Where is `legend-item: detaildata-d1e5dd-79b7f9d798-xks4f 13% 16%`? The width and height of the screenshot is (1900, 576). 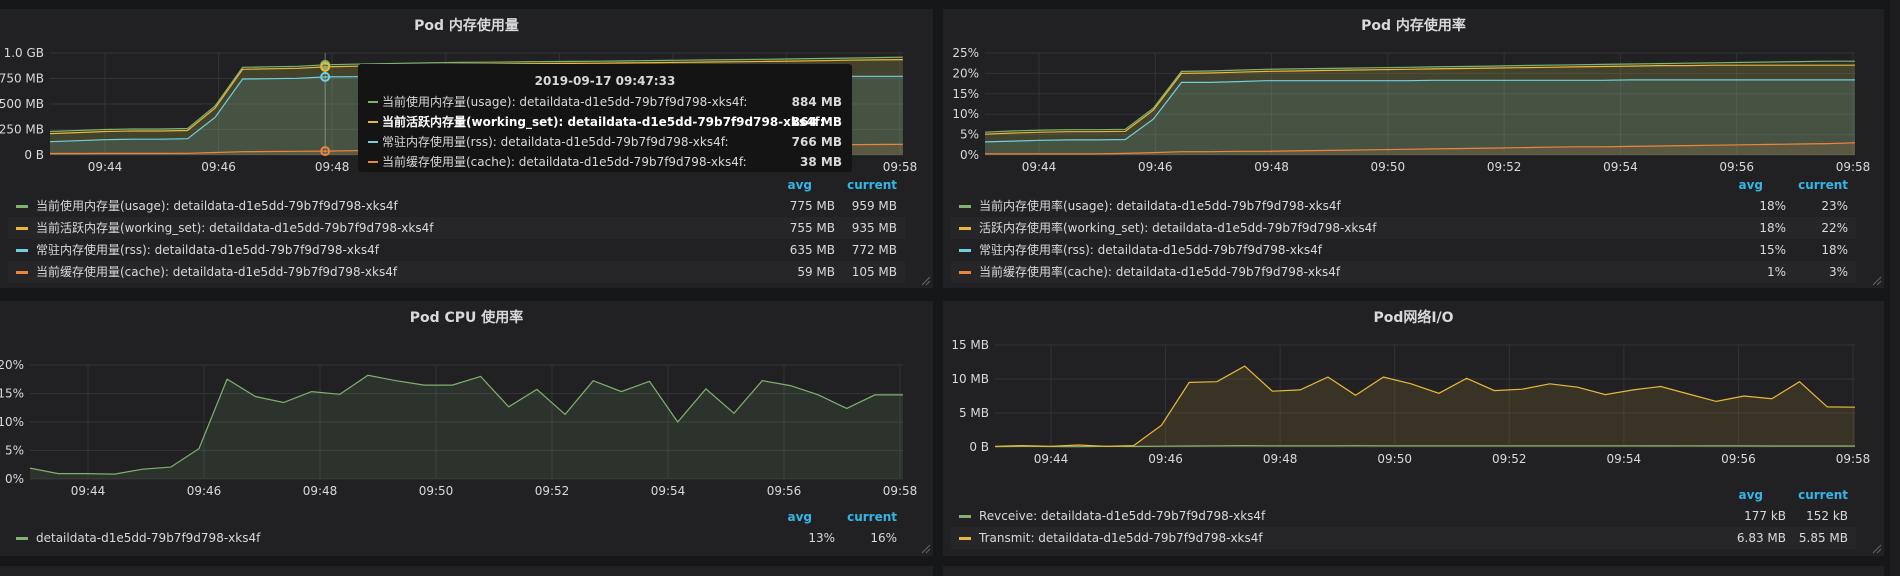 legend-item: detaildata-d1e5dd-79b7f9d798-xks4f 13% 16% is located at coordinates (456, 538).